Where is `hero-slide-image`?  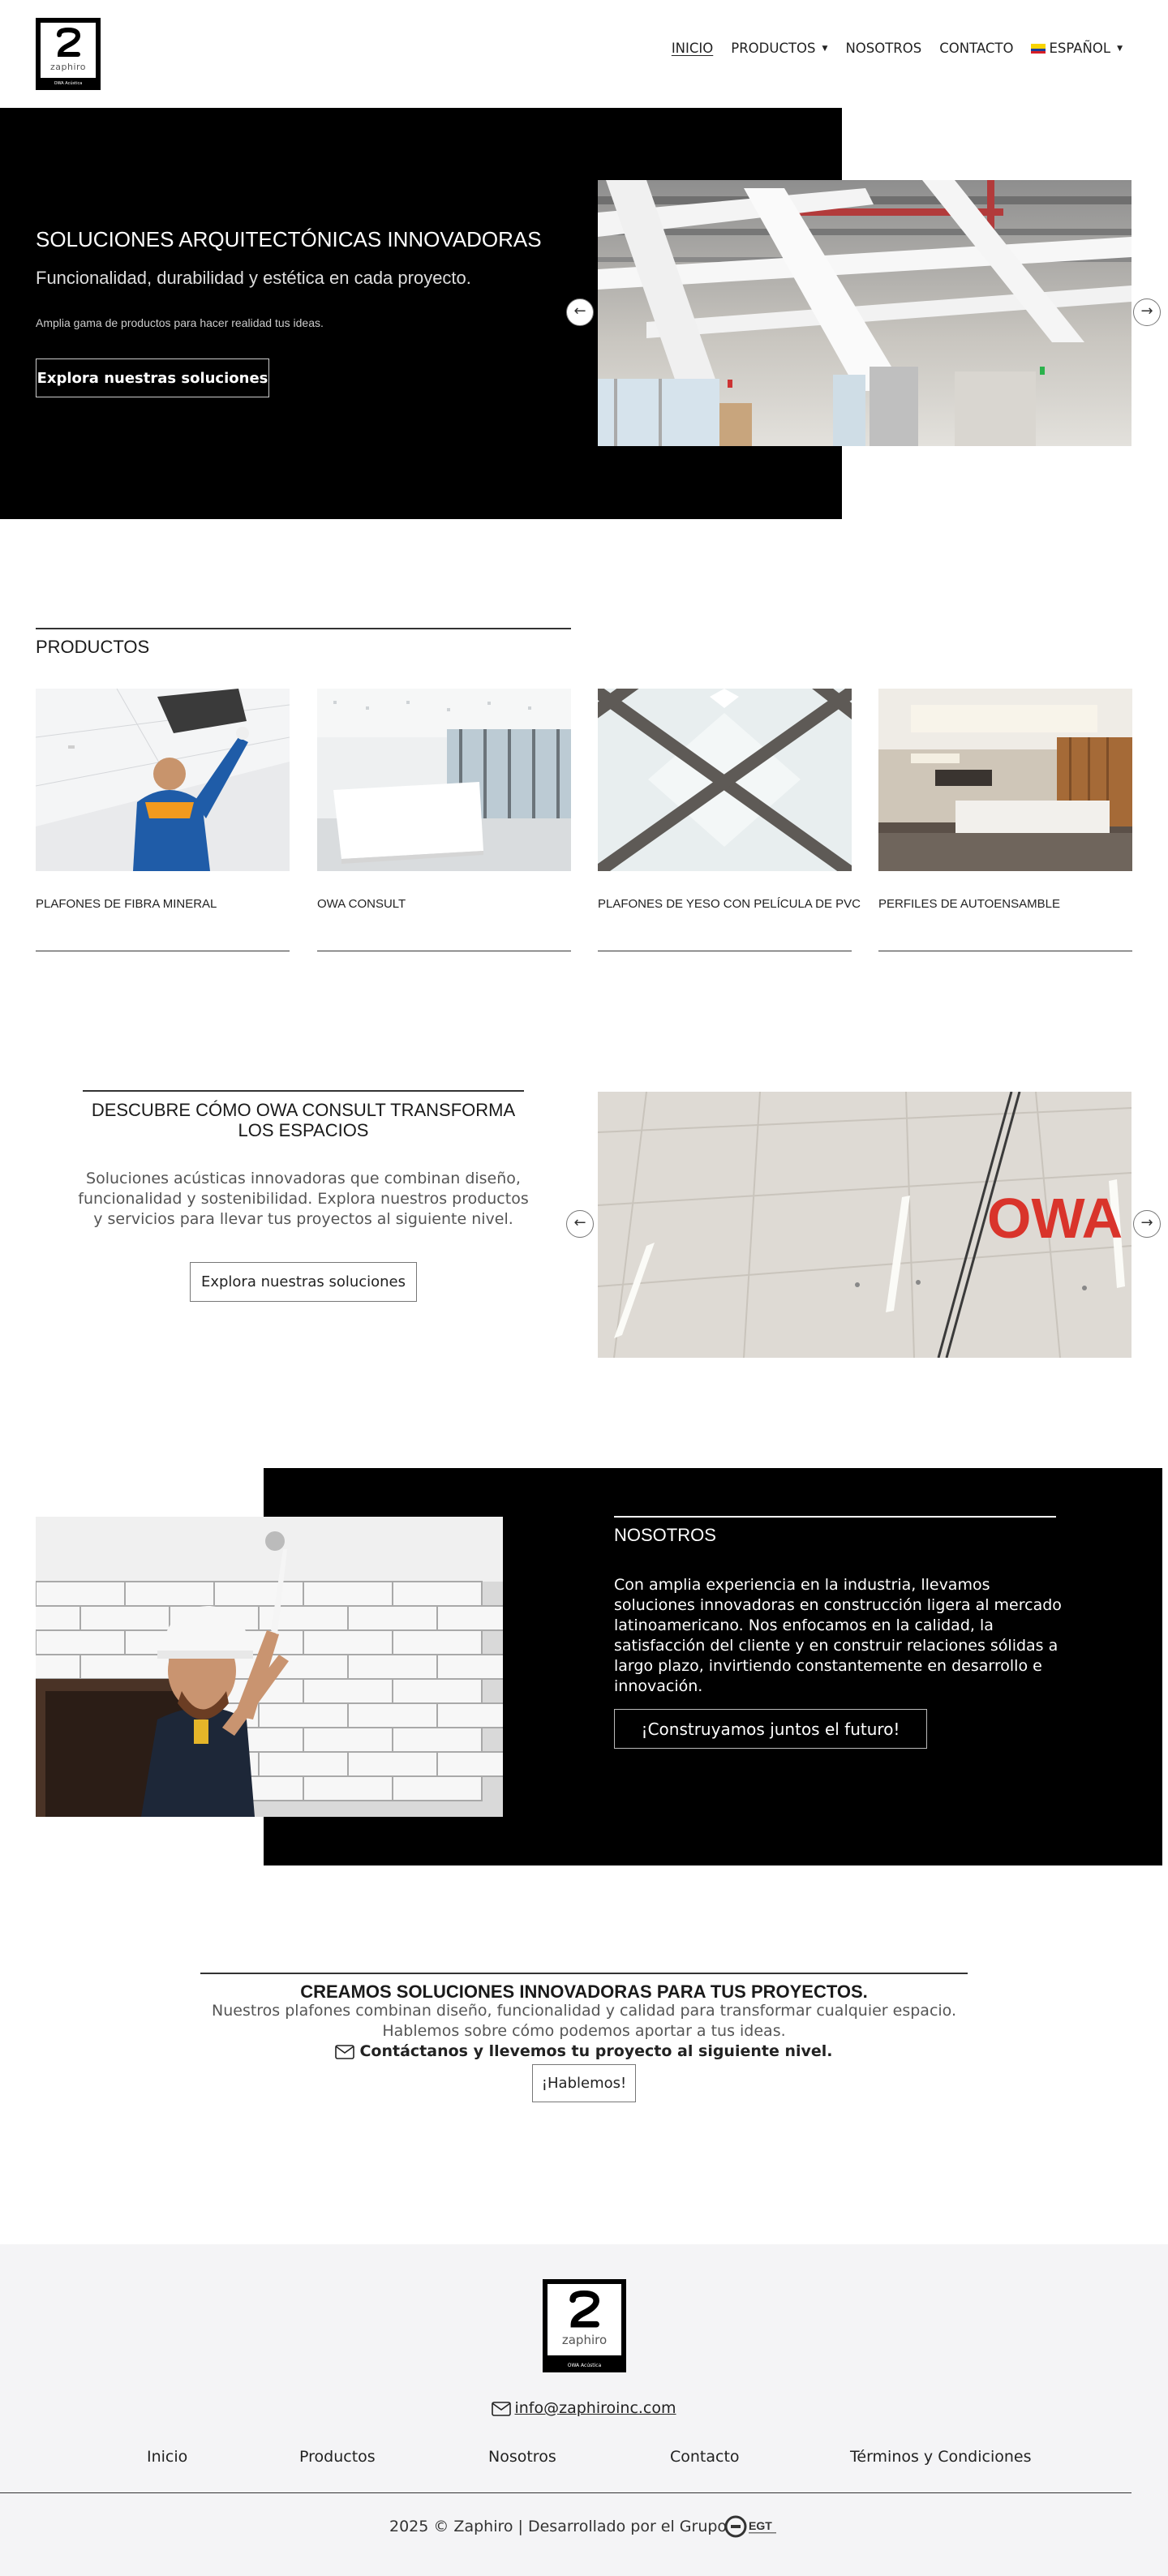 hero-slide-image is located at coordinates (865, 313).